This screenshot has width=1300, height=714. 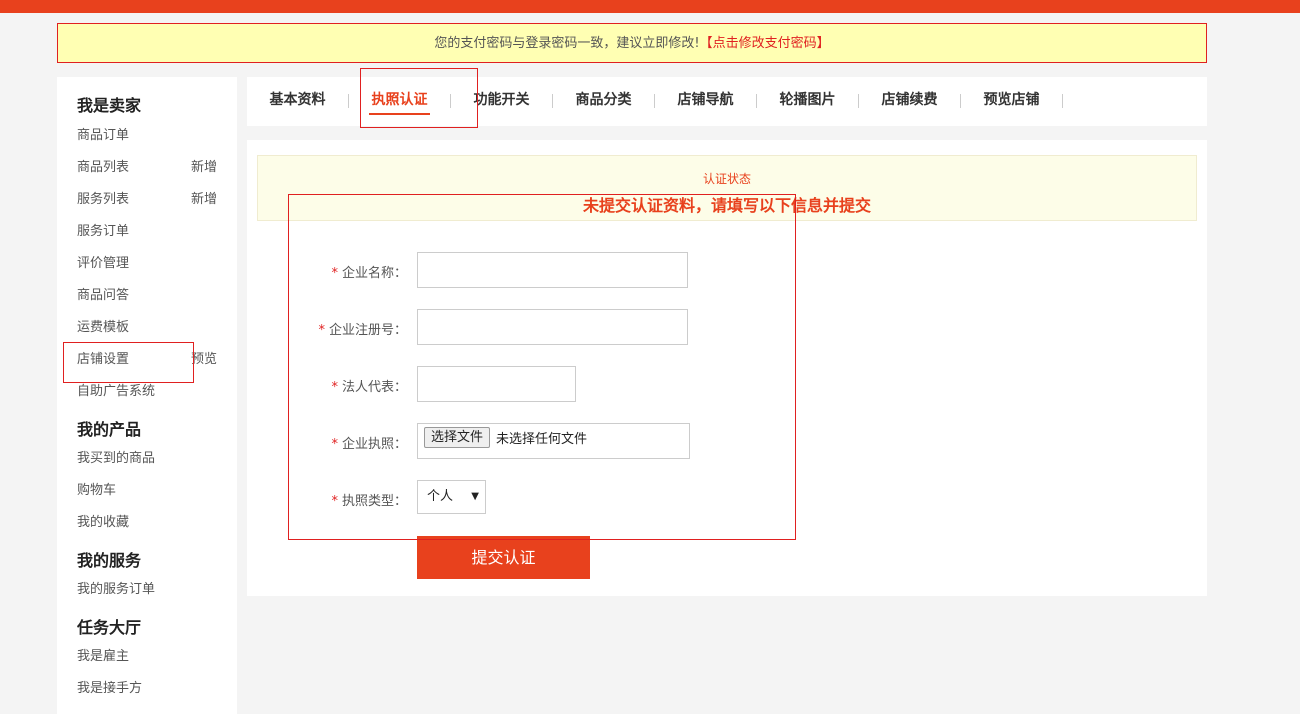 What do you see at coordinates (374, 387) in the screenshot?
I see `label-text: 法人代表：` at bounding box center [374, 387].